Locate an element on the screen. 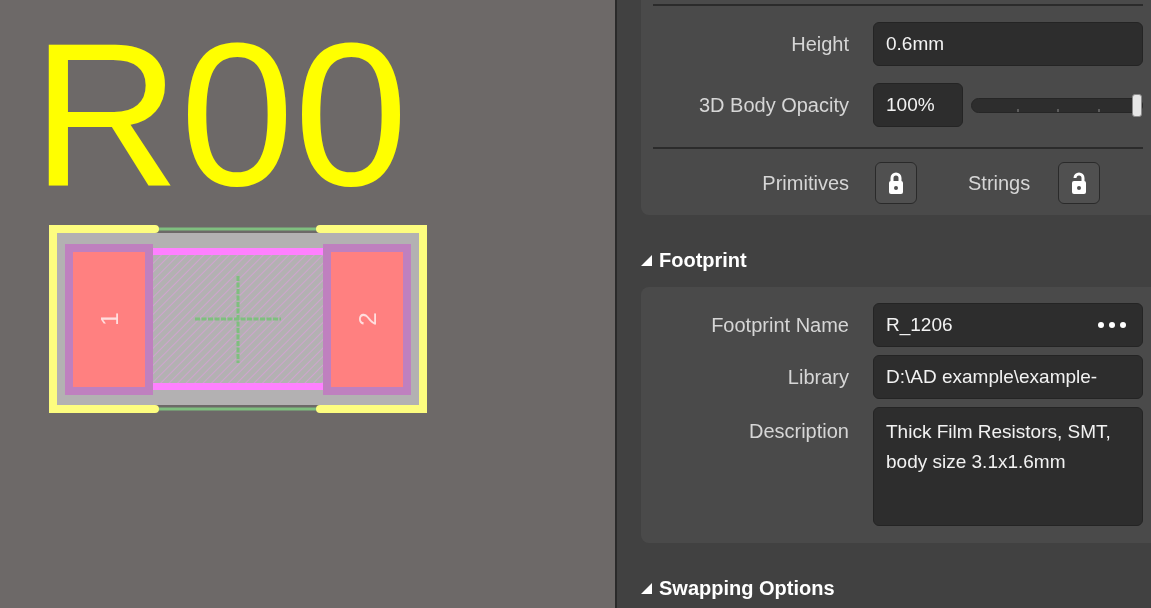  crosshair-icon is located at coordinates (238, 319).